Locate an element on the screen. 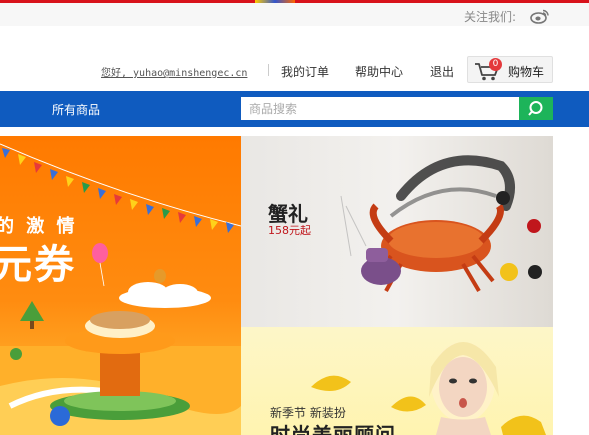 The width and height of the screenshot is (589, 435). cart-button: 0 购物车 is located at coordinates (510, 69).